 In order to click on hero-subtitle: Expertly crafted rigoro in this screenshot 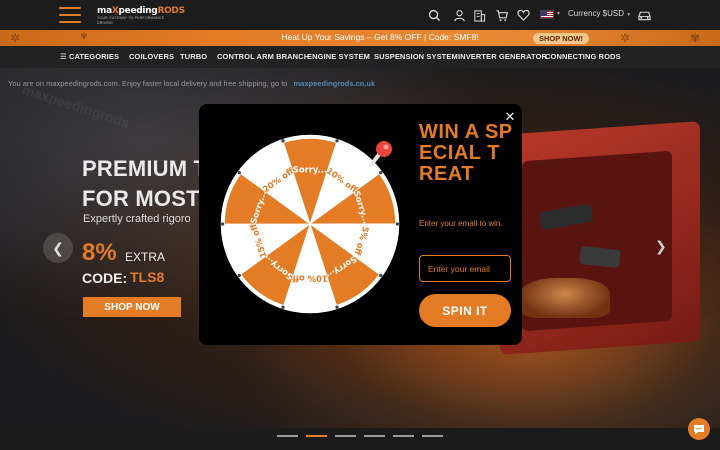, I will do `click(137, 219)`.